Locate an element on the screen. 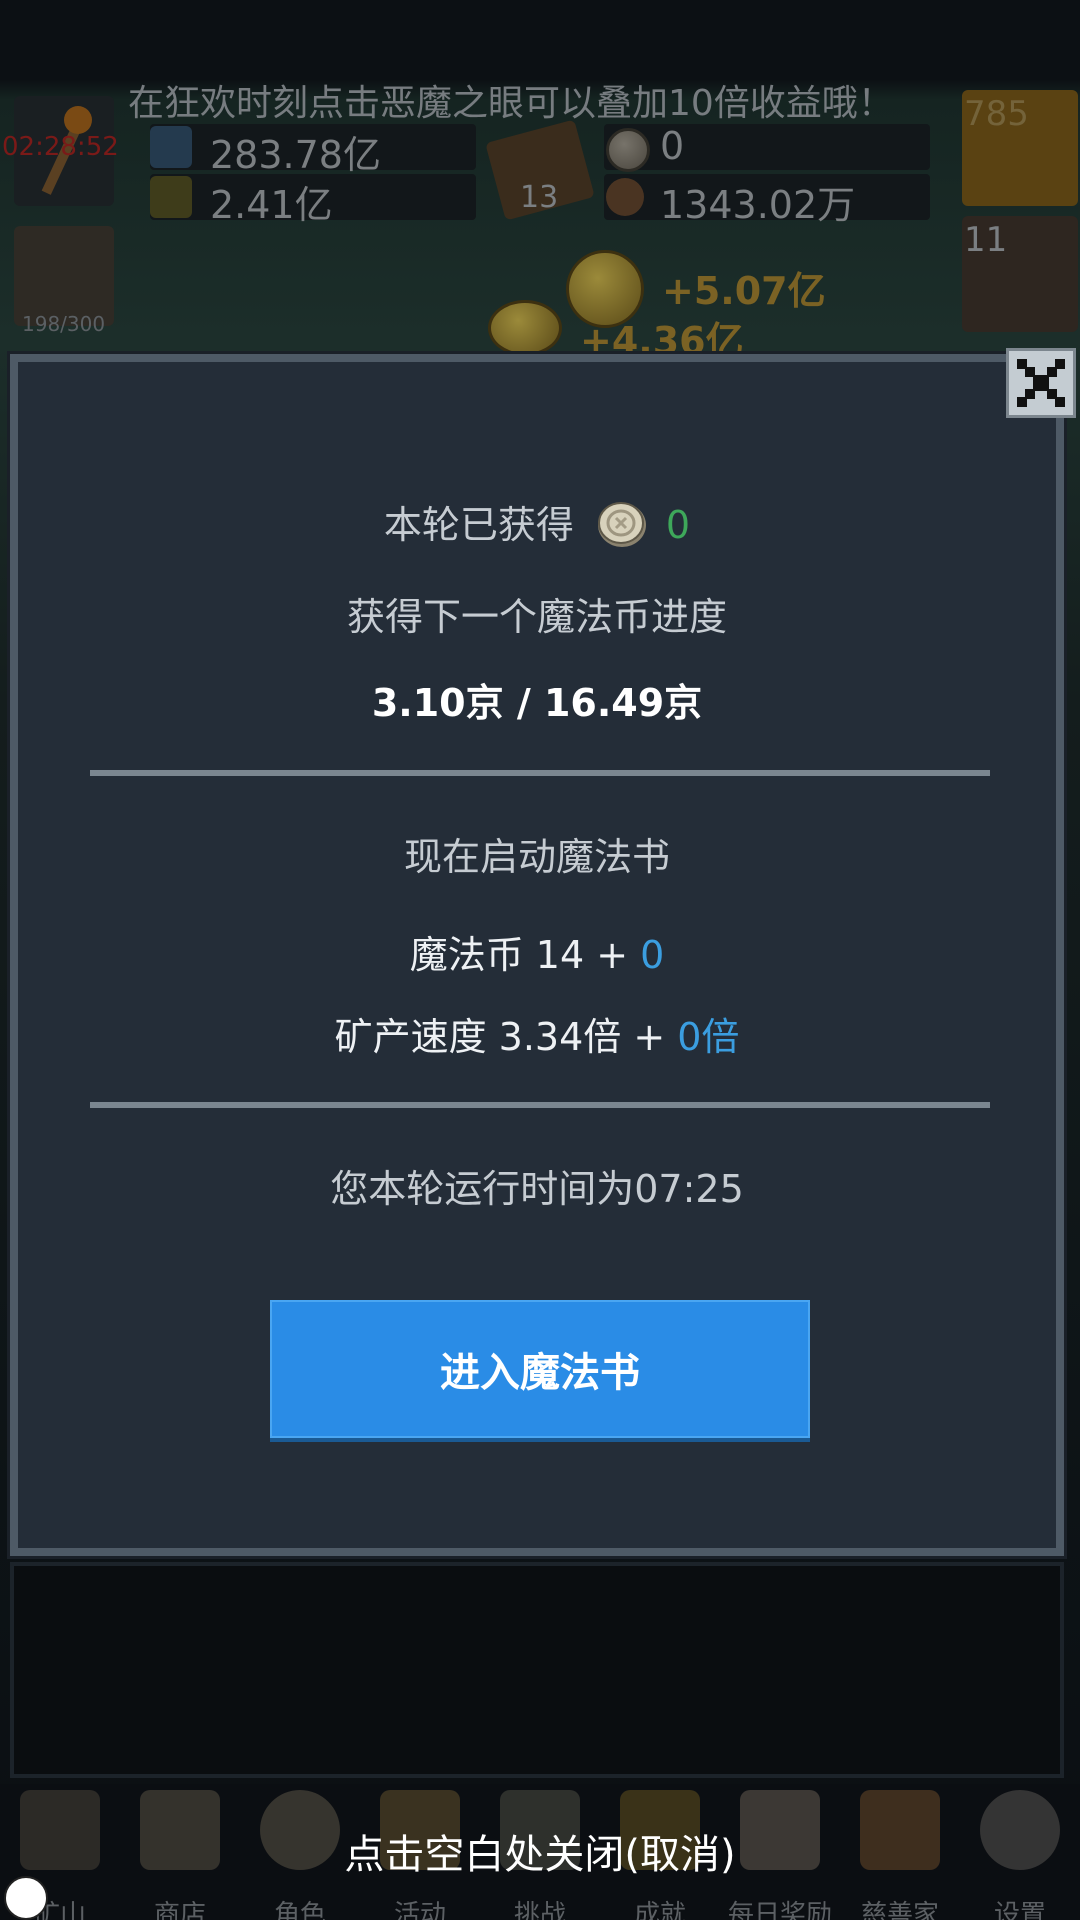 Image resolution: width=1080 pixels, height=1920 pixels. nav-item-philanthropist: 慈善家 is located at coordinates (900, 1852).